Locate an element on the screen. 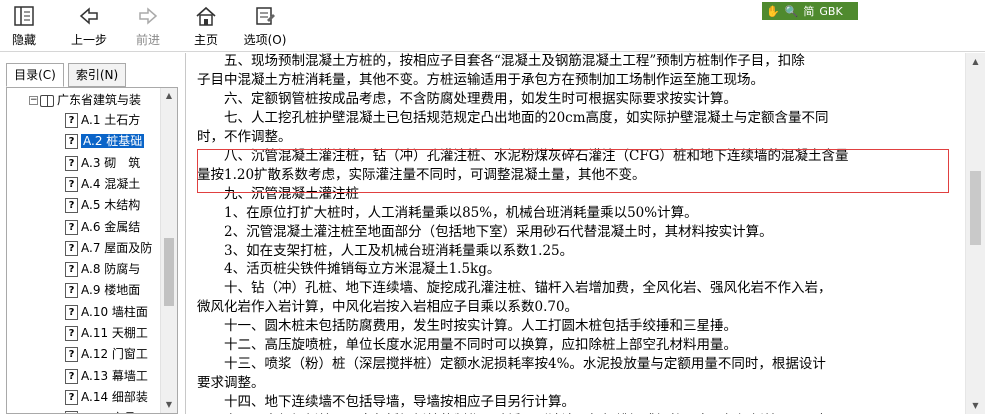 This screenshot has height=414, width=985. tree-item-code: A.5 is located at coordinates (91, 205).